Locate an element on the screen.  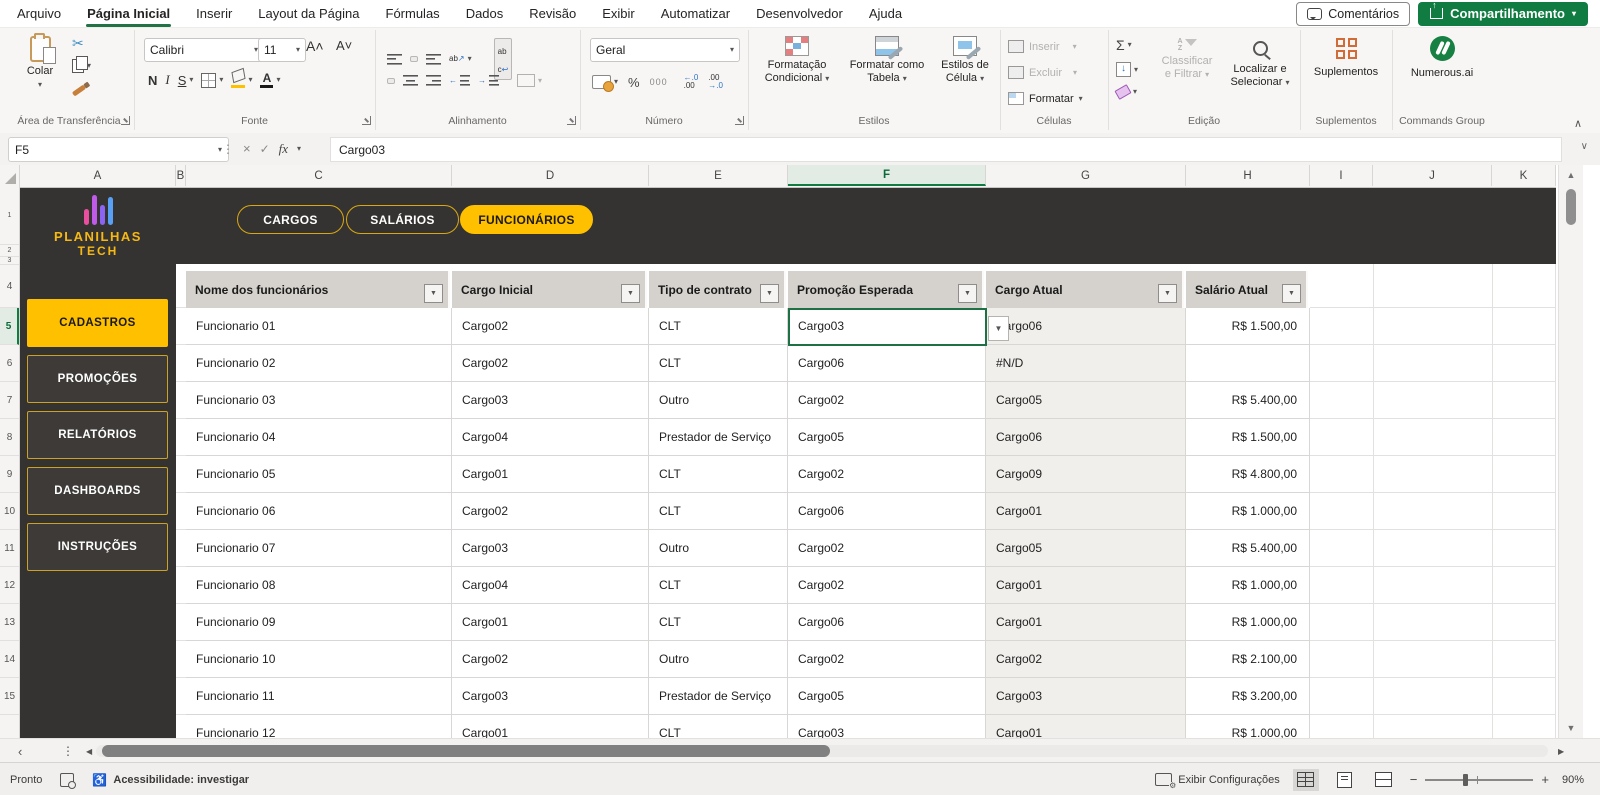
table-cell: Funcionario 11 is located at coordinates (319, 696).